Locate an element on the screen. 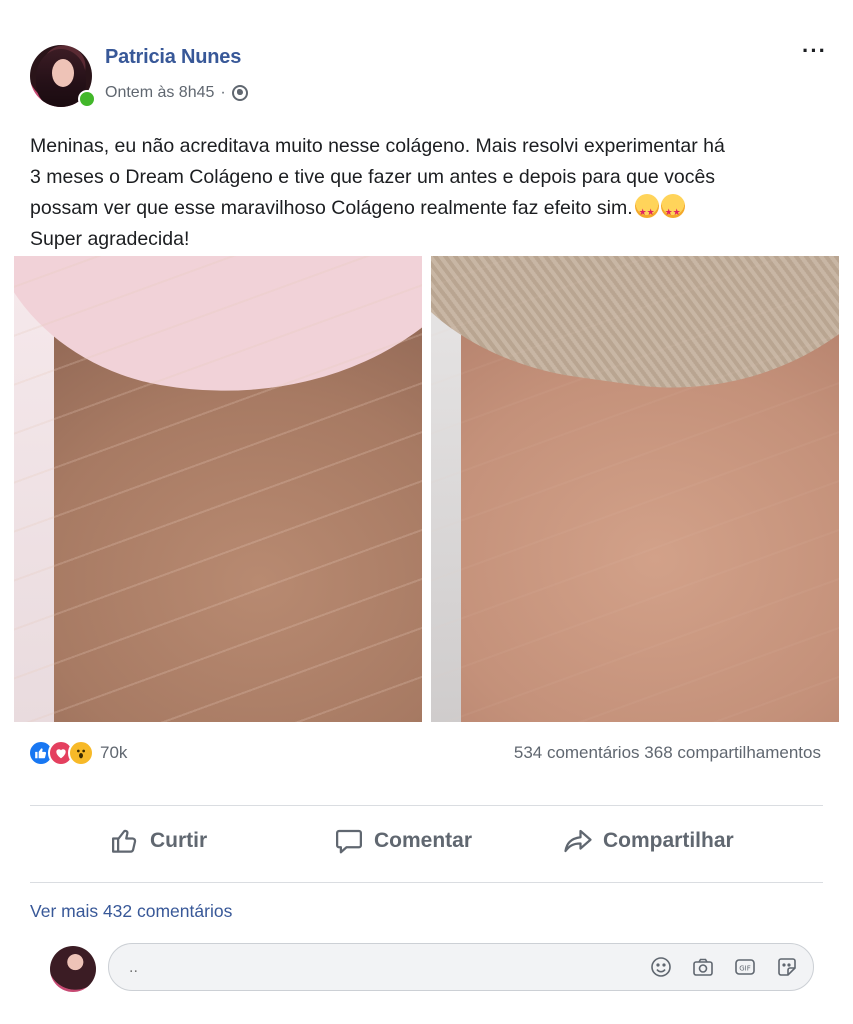  like-button: Curtir is located at coordinates (158, 841).